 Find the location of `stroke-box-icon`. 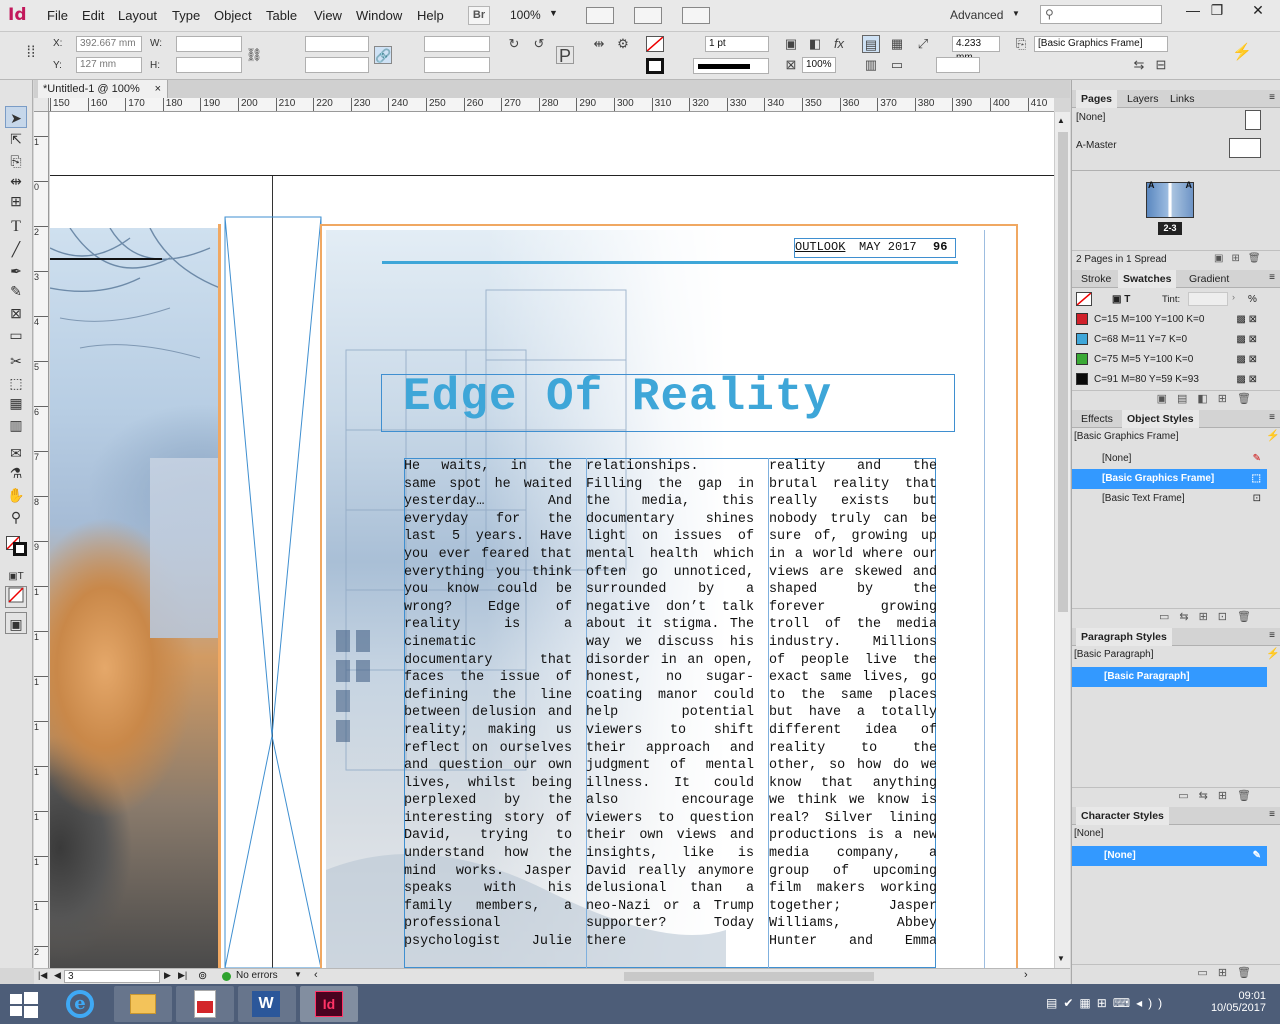

stroke-box-icon is located at coordinates (20, 549).